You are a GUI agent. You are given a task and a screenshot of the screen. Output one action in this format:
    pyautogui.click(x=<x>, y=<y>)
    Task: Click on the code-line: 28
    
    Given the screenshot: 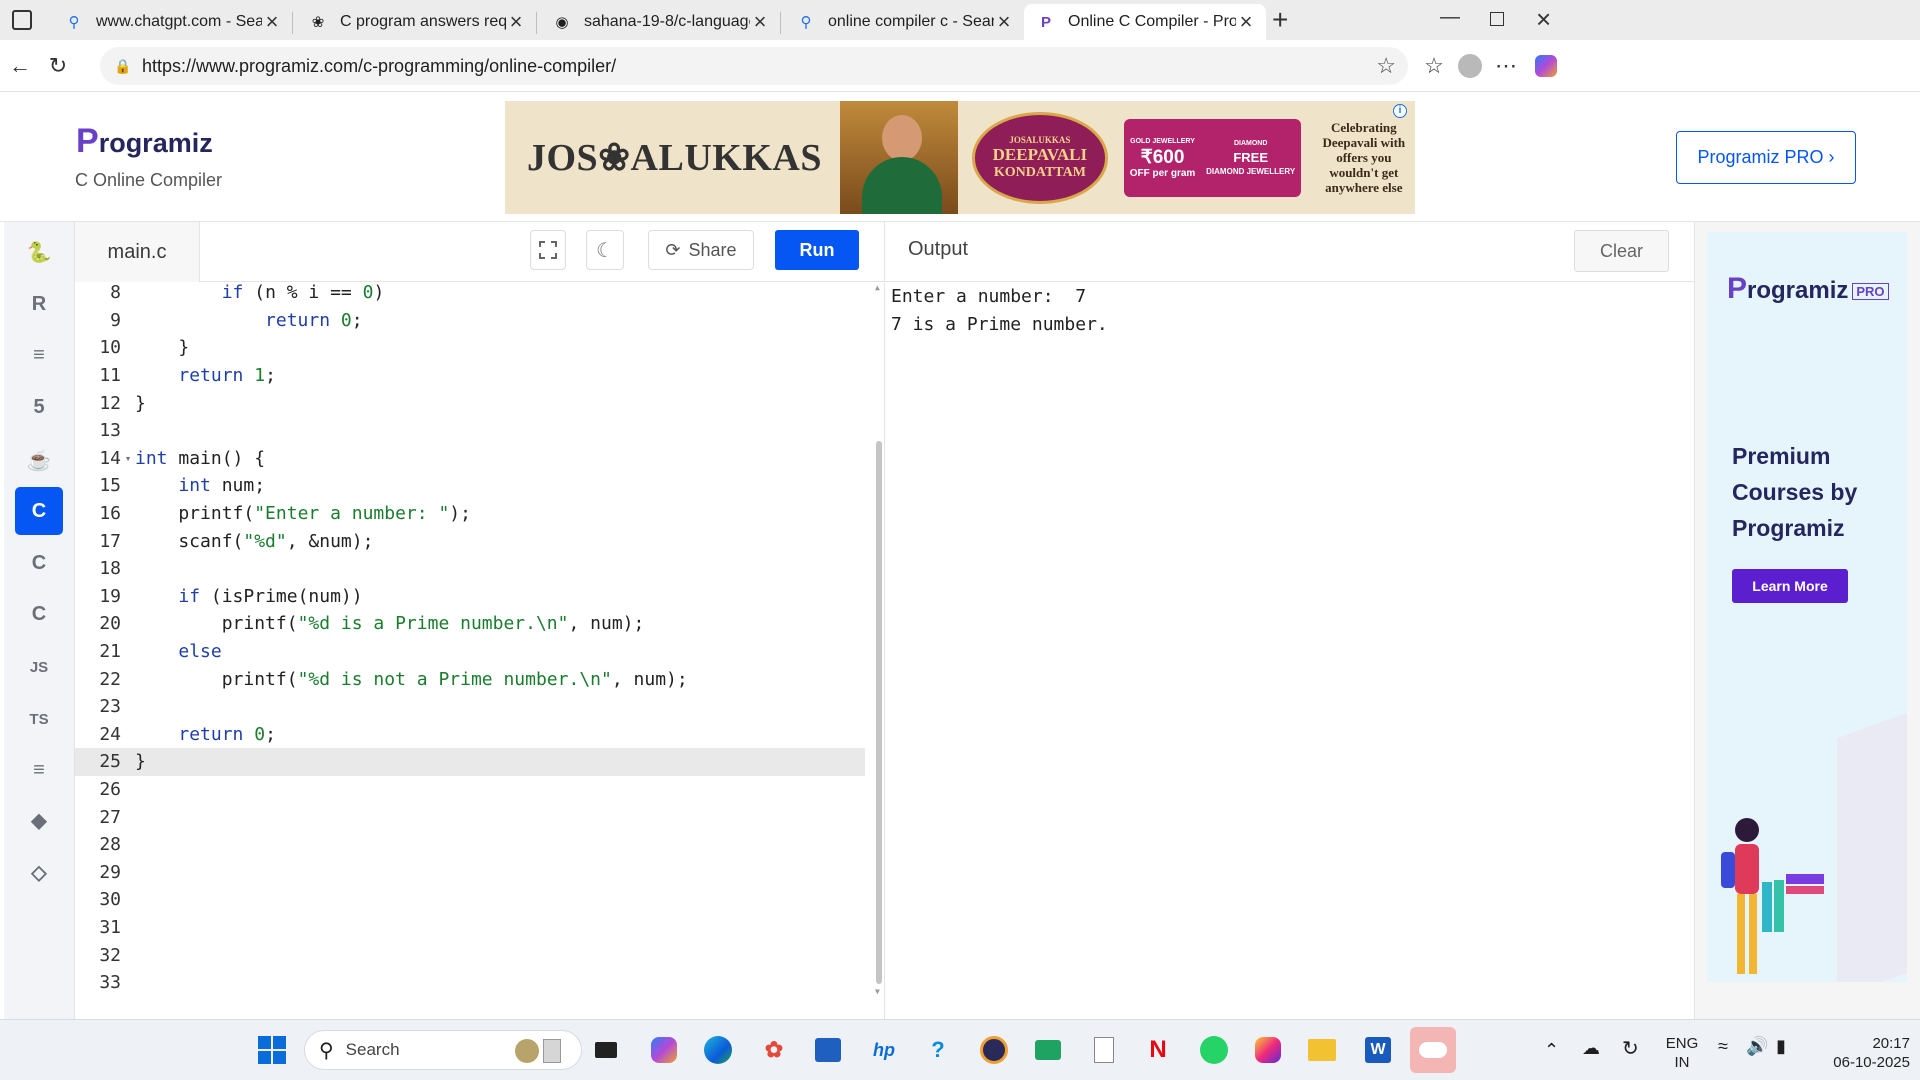 What is the action you would take?
    pyautogui.click(x=470, y=845)
    